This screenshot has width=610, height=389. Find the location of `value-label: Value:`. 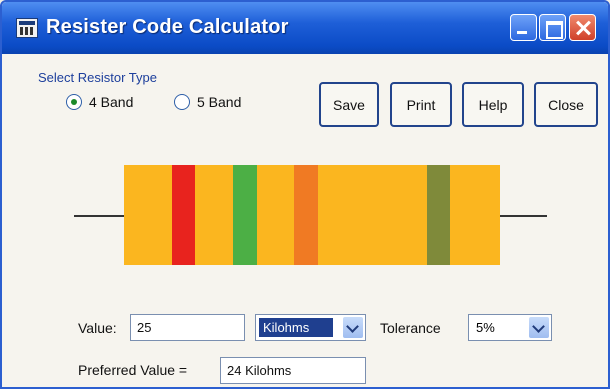

value-label: Value: is located at coordinates (97, 328).